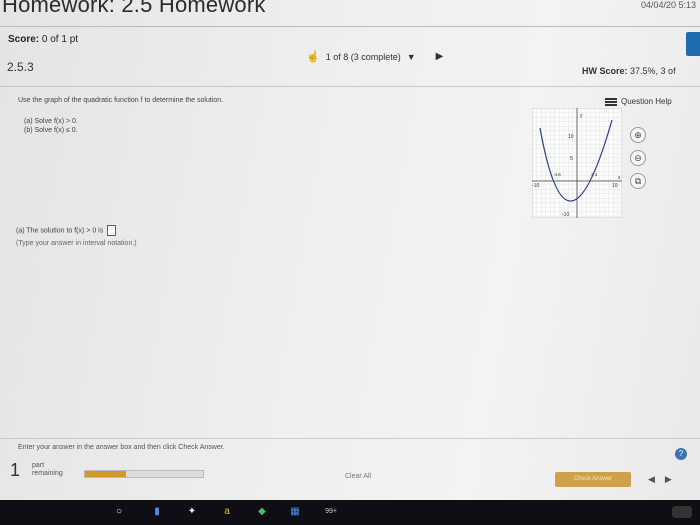  What do you see at coordinates (76, 243) in the screenshot?
I see `answer-hint: (Type your answer in interval notation.)` at bounding box center [76, 243].